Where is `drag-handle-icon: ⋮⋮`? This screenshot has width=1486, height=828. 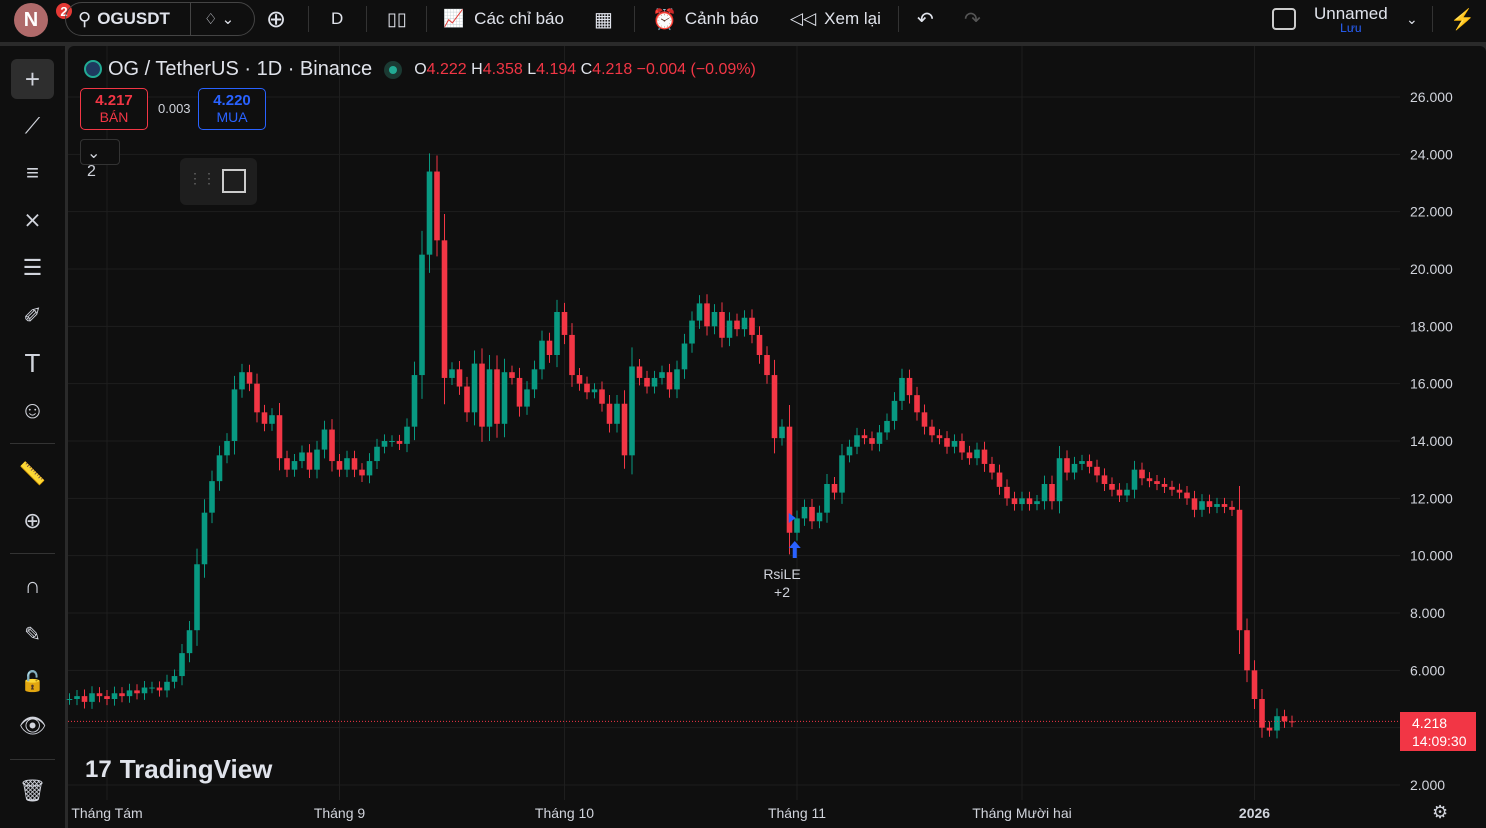 drag-handle-icon: ⋮⋮ is located at coordinates (202, 178).